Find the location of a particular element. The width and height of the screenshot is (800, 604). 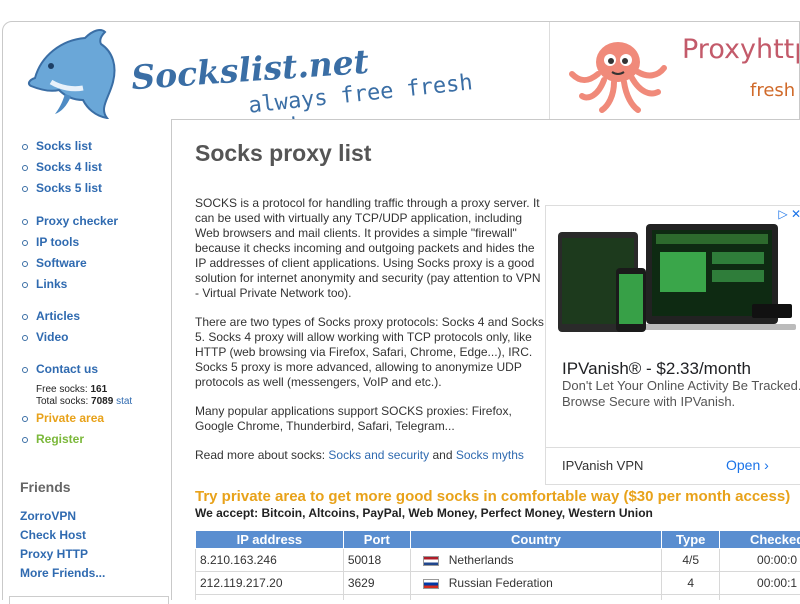

free-socks-count: 161 is located at coordinates (98, 389).